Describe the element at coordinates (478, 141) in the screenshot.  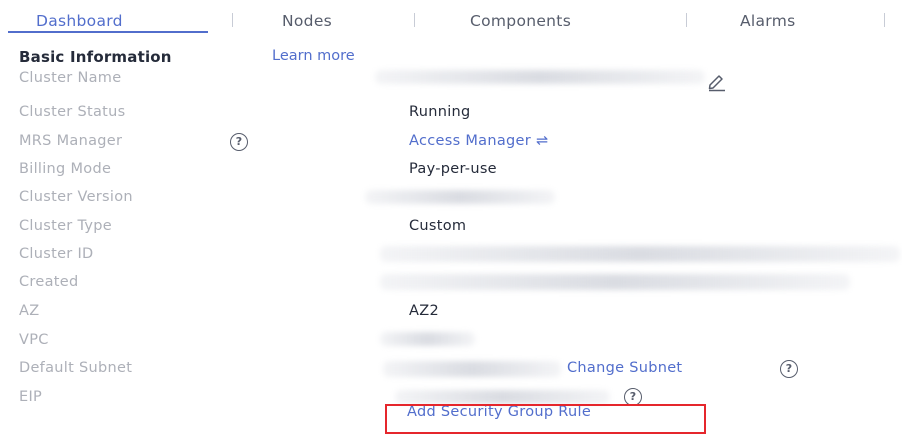
I see `access-manager-link: Access Manager ⇌` at that location.